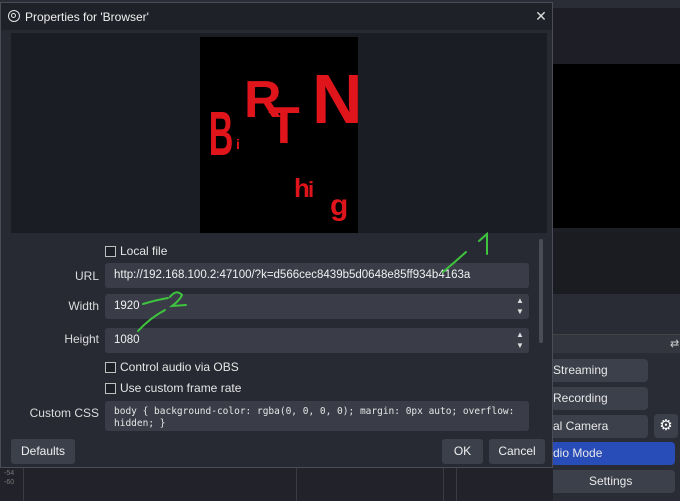 The image size is (680, 501). What do you see at coordinates (151, 320) in the screenshot?
I see `annotation-line-2b` at bounding box center [151, 320].